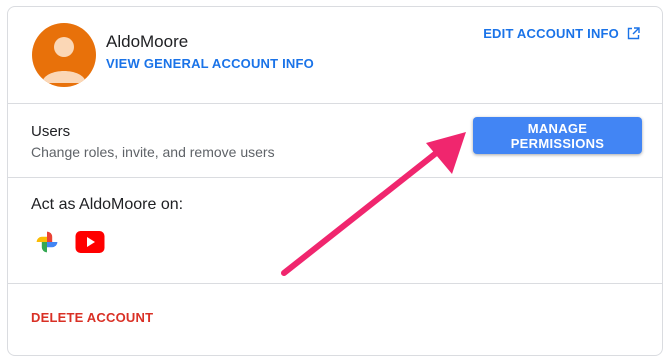 Image resolution: width=670 pixels, height=362 pixels. I want to click on manage-permissions-button: MANAGE PERMISSIONS, so click(557, 135).